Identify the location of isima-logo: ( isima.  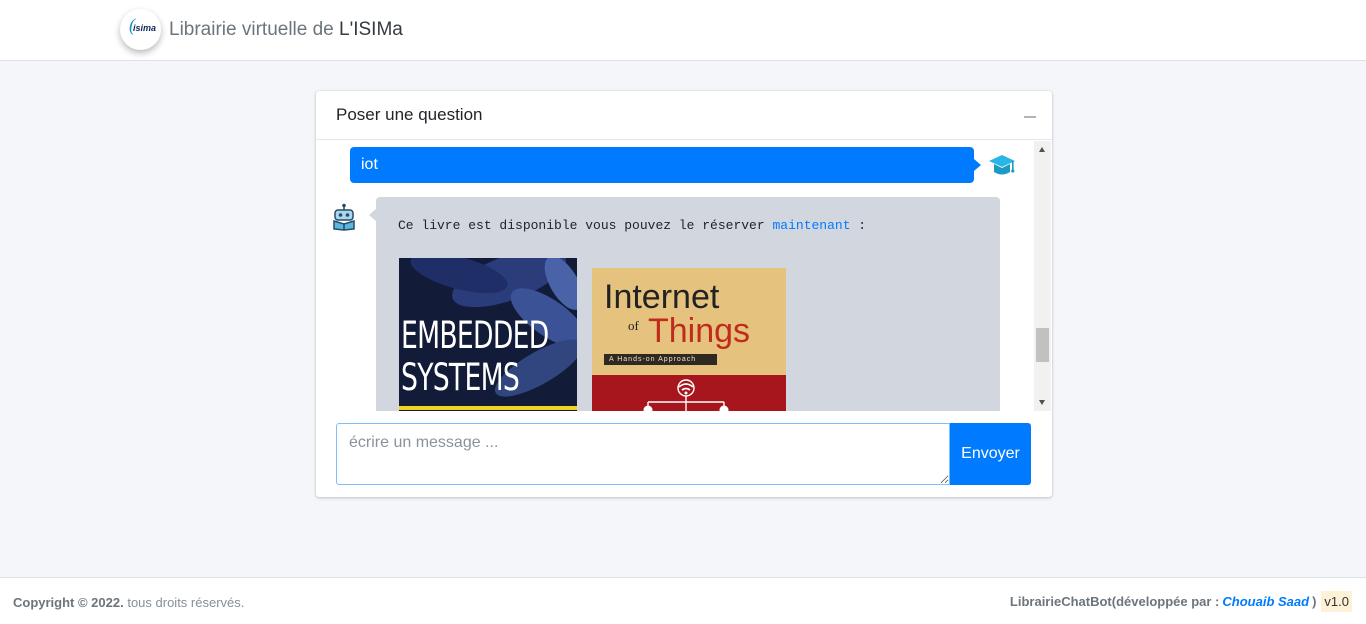
(140, 29).